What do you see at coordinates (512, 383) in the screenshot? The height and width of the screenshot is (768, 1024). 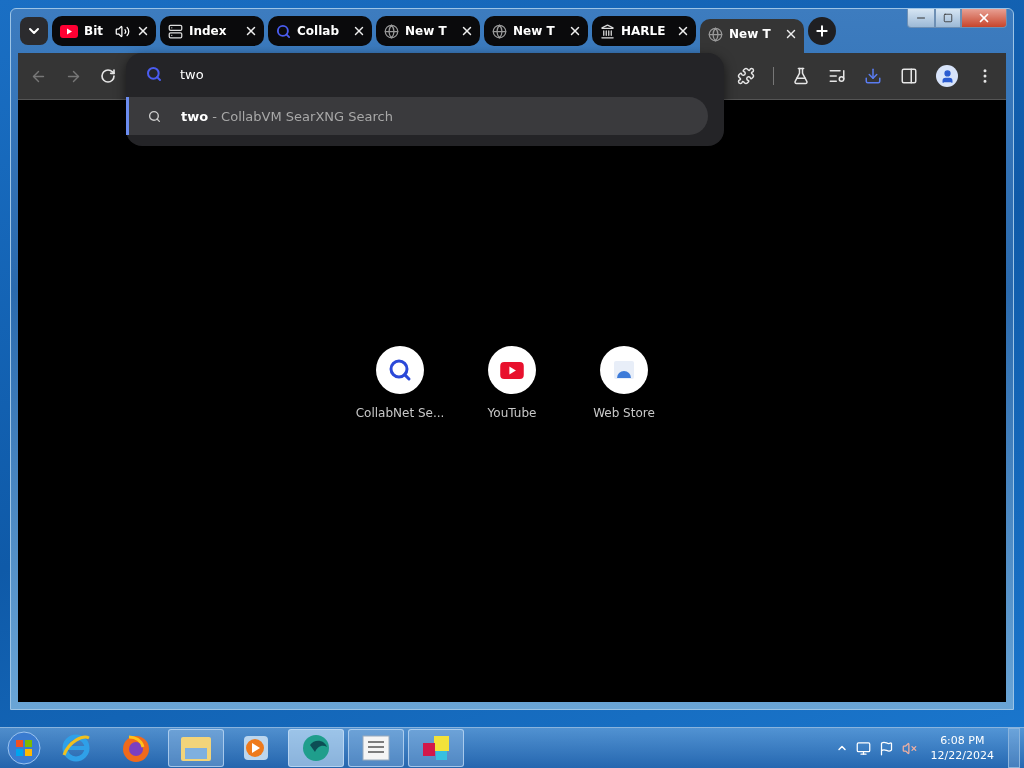 I see `shortcut-tile: YouTube` at bounding box center [512, 383].